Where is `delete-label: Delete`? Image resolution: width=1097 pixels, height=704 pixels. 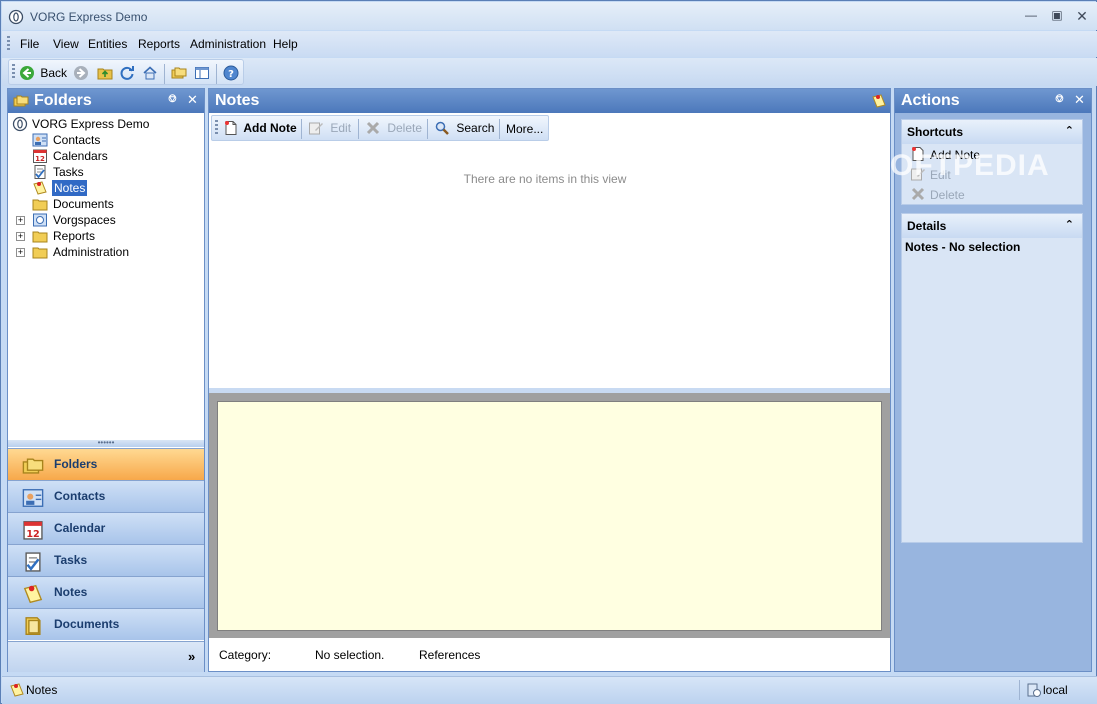 delete-label: Delete is located at coordinates (405, 128).